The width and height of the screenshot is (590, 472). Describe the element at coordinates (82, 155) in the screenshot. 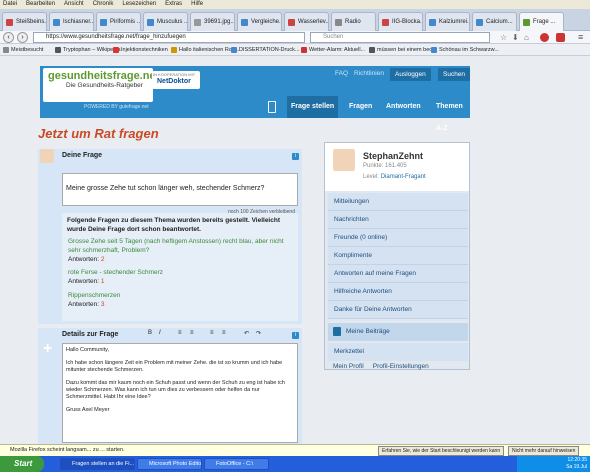

I see `question-label: Deine Frage` at that location.